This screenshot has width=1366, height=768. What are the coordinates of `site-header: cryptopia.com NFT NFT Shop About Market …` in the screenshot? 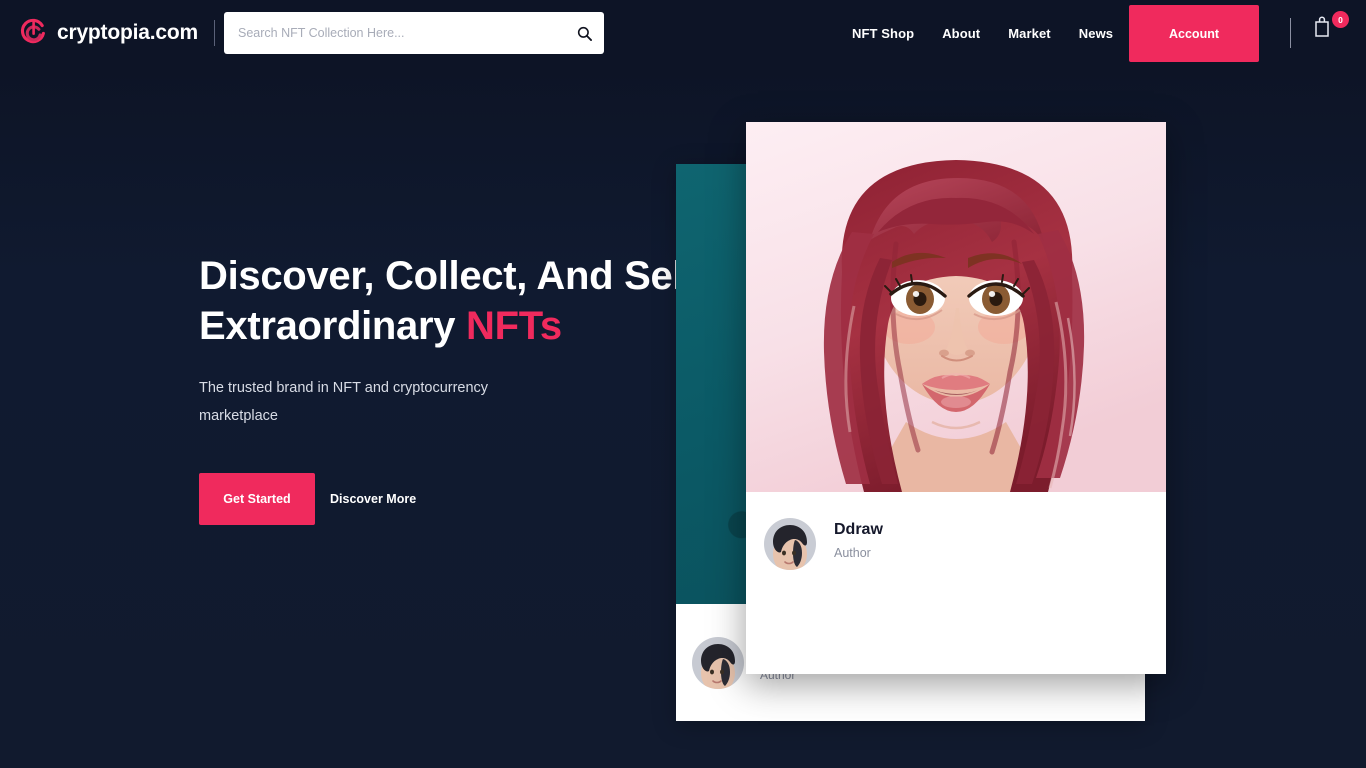 It's located at (683, 33).